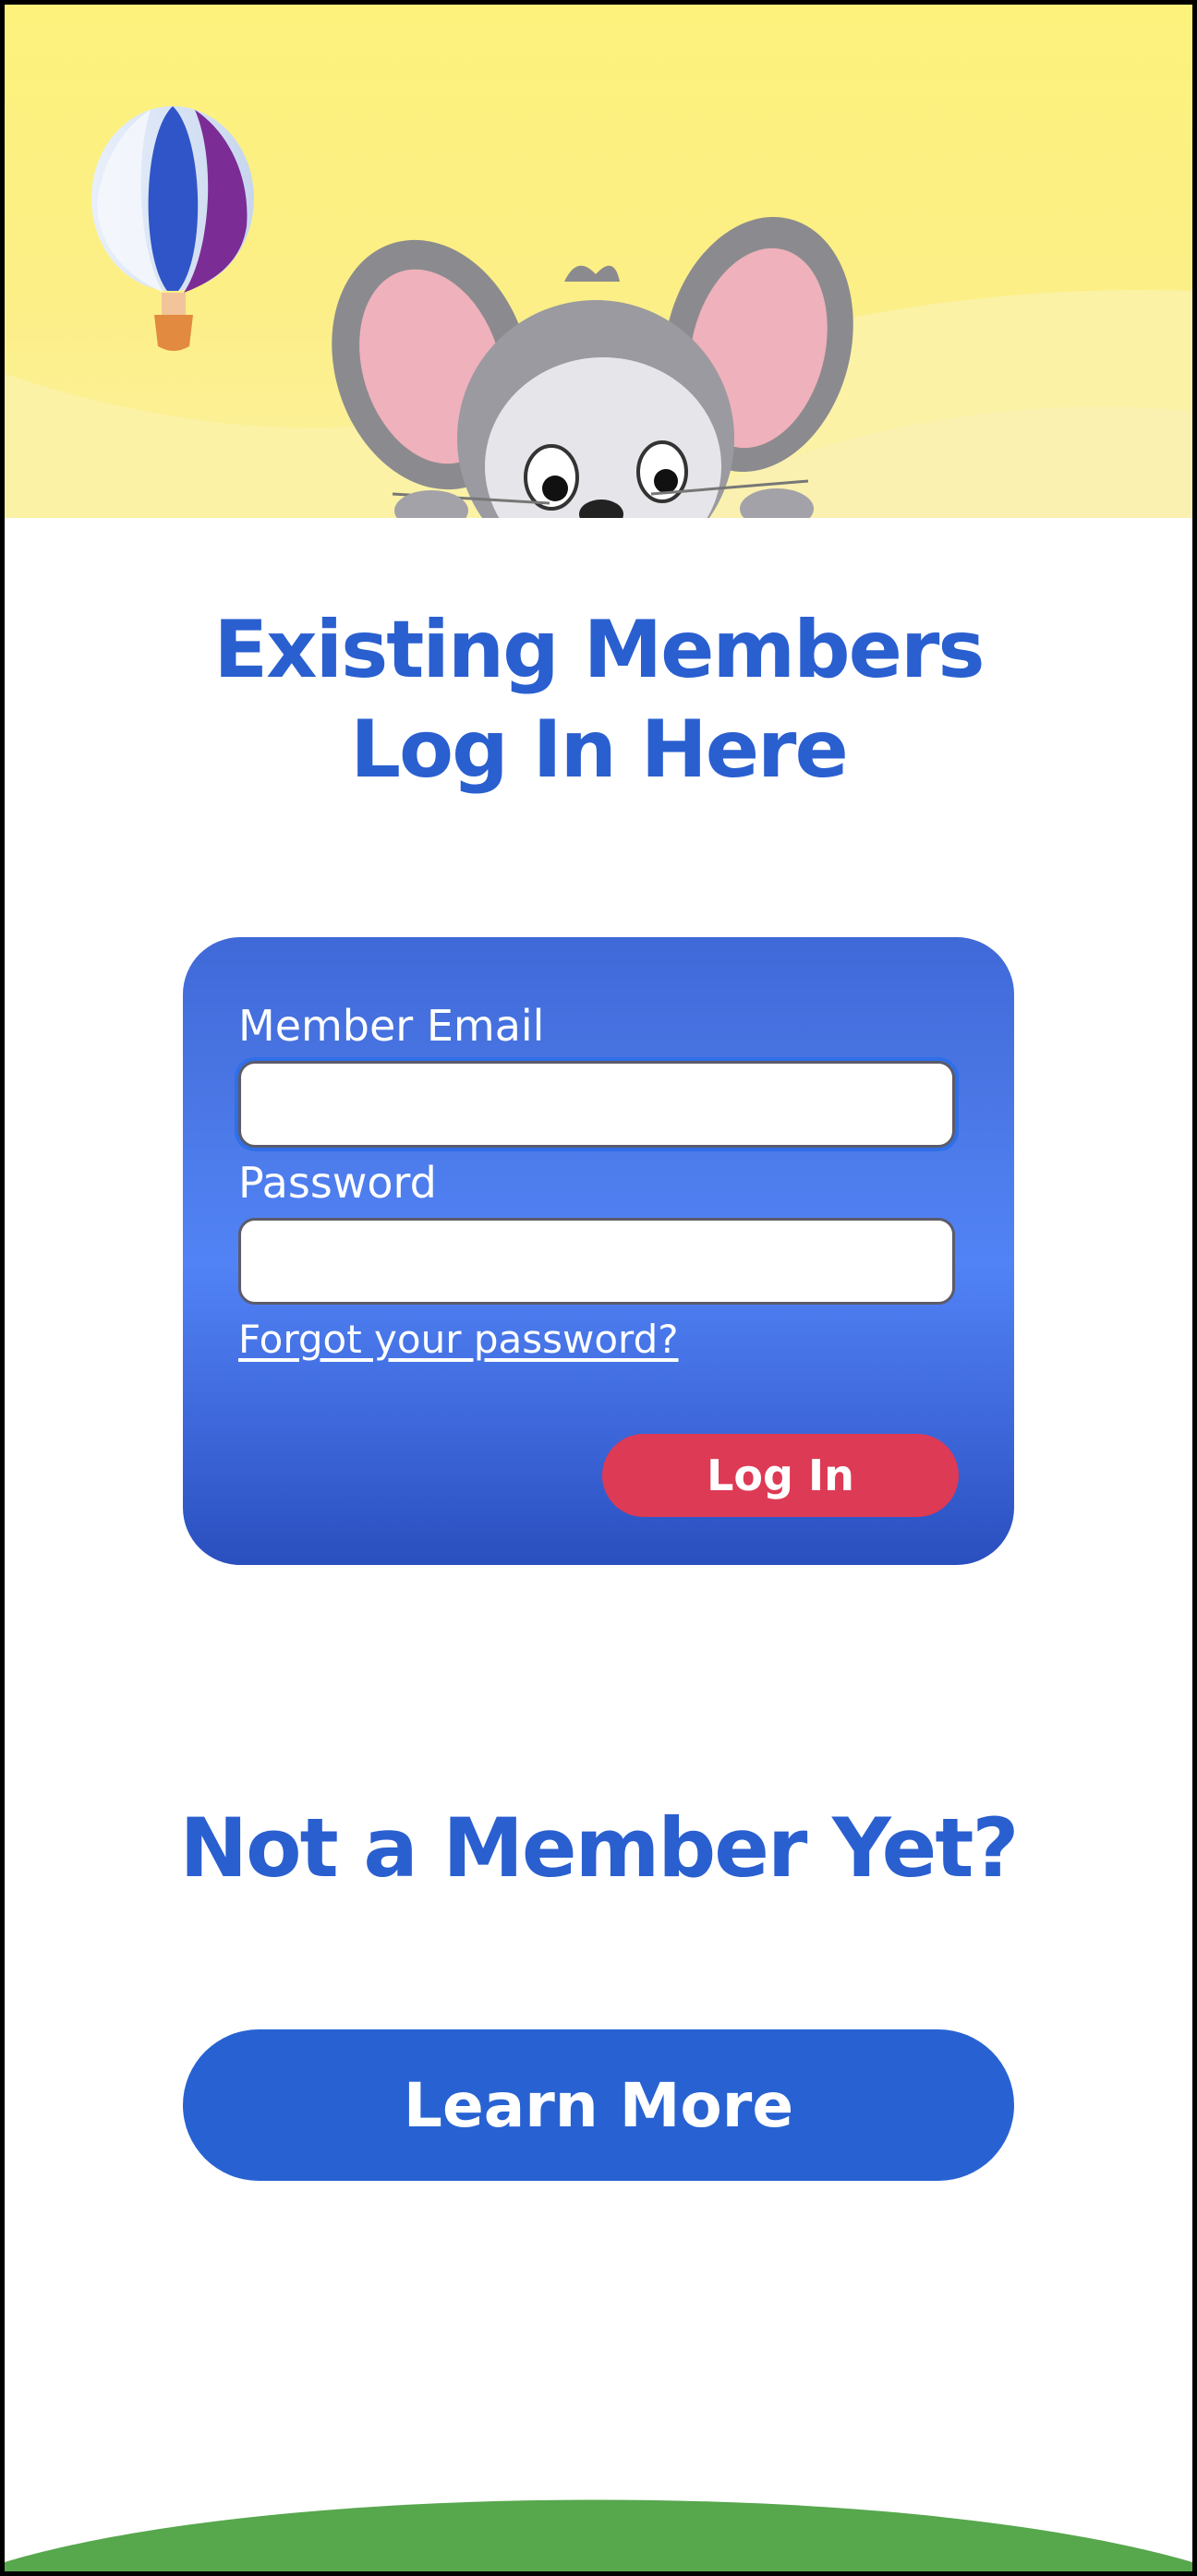  Describe the element at coordinates (596, 1261) in the screenshot. I see `password-input` at that location.